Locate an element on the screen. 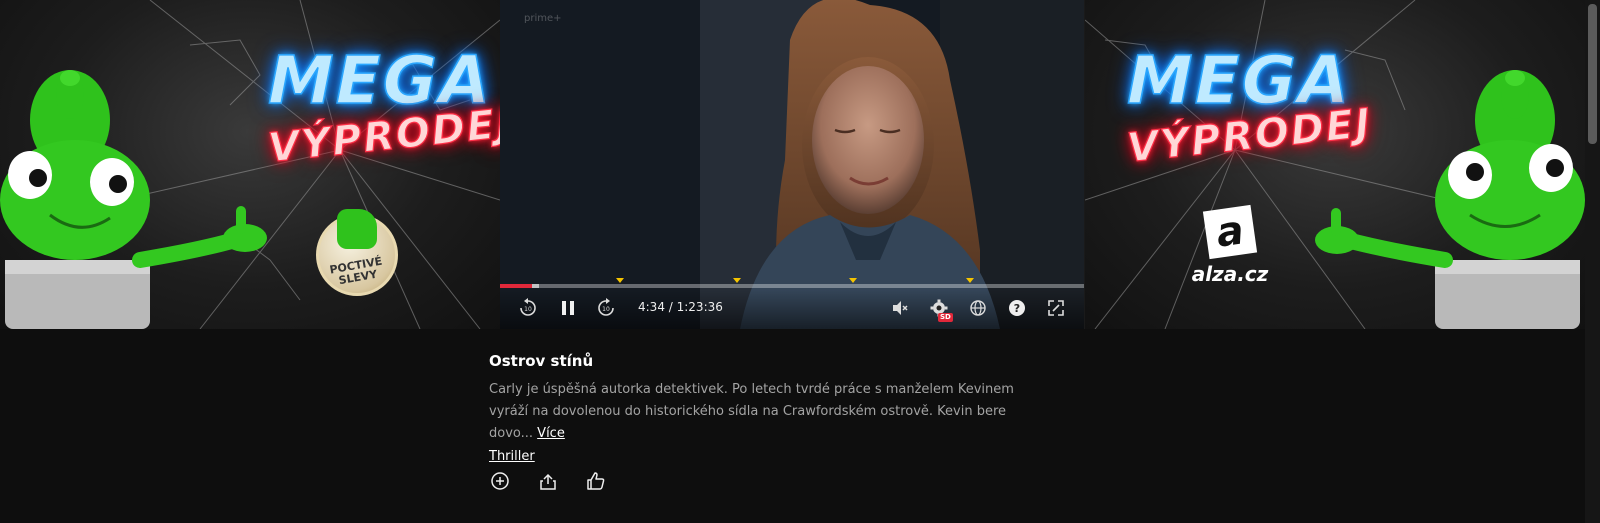 The height and width of the screenshot is (523, 1600). channel-watermark: prime+ is located at coordinates (543, 18).